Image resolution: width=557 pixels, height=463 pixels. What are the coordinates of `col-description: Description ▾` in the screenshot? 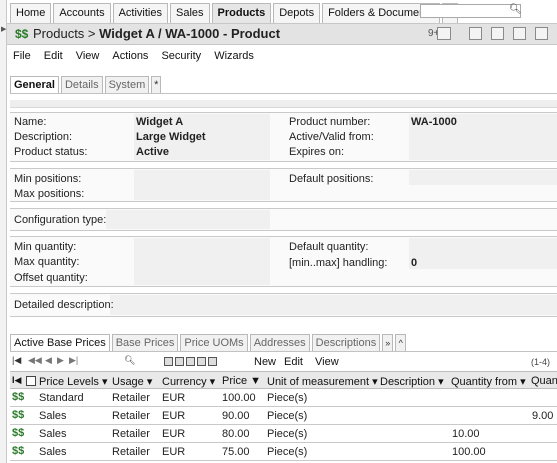 It's located at (412, 381).